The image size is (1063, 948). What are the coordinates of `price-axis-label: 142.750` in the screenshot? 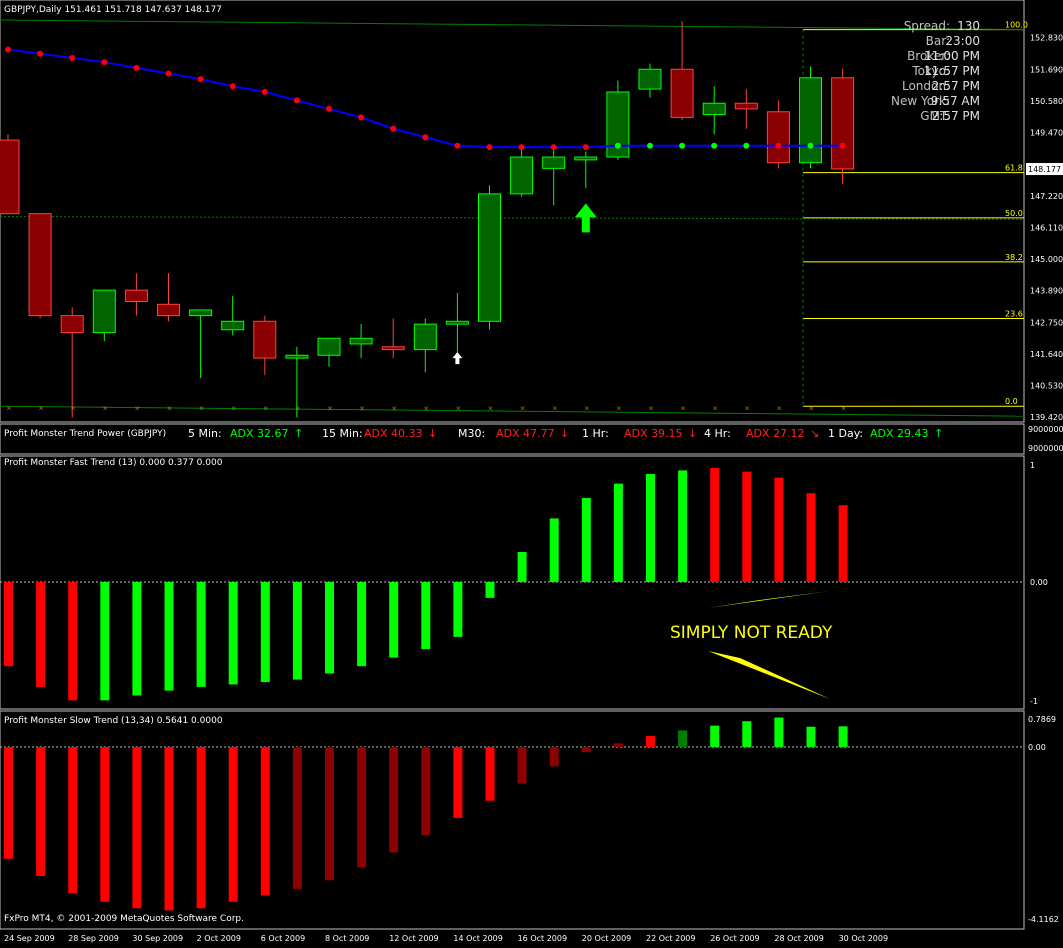 It's located at (1046, 323).